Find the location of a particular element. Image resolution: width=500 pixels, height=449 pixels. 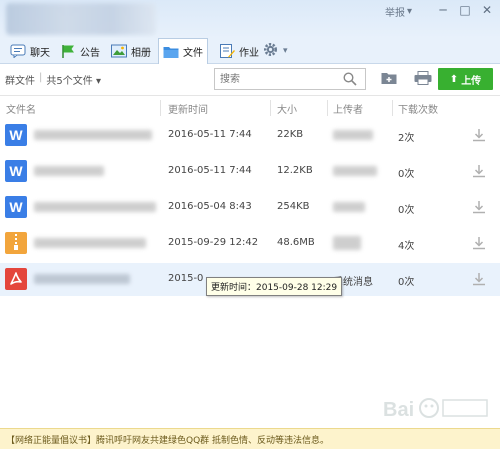

update-time-tooltip: 更新时间：2015-09-28 12:29 is located at coordinates (274, 286).